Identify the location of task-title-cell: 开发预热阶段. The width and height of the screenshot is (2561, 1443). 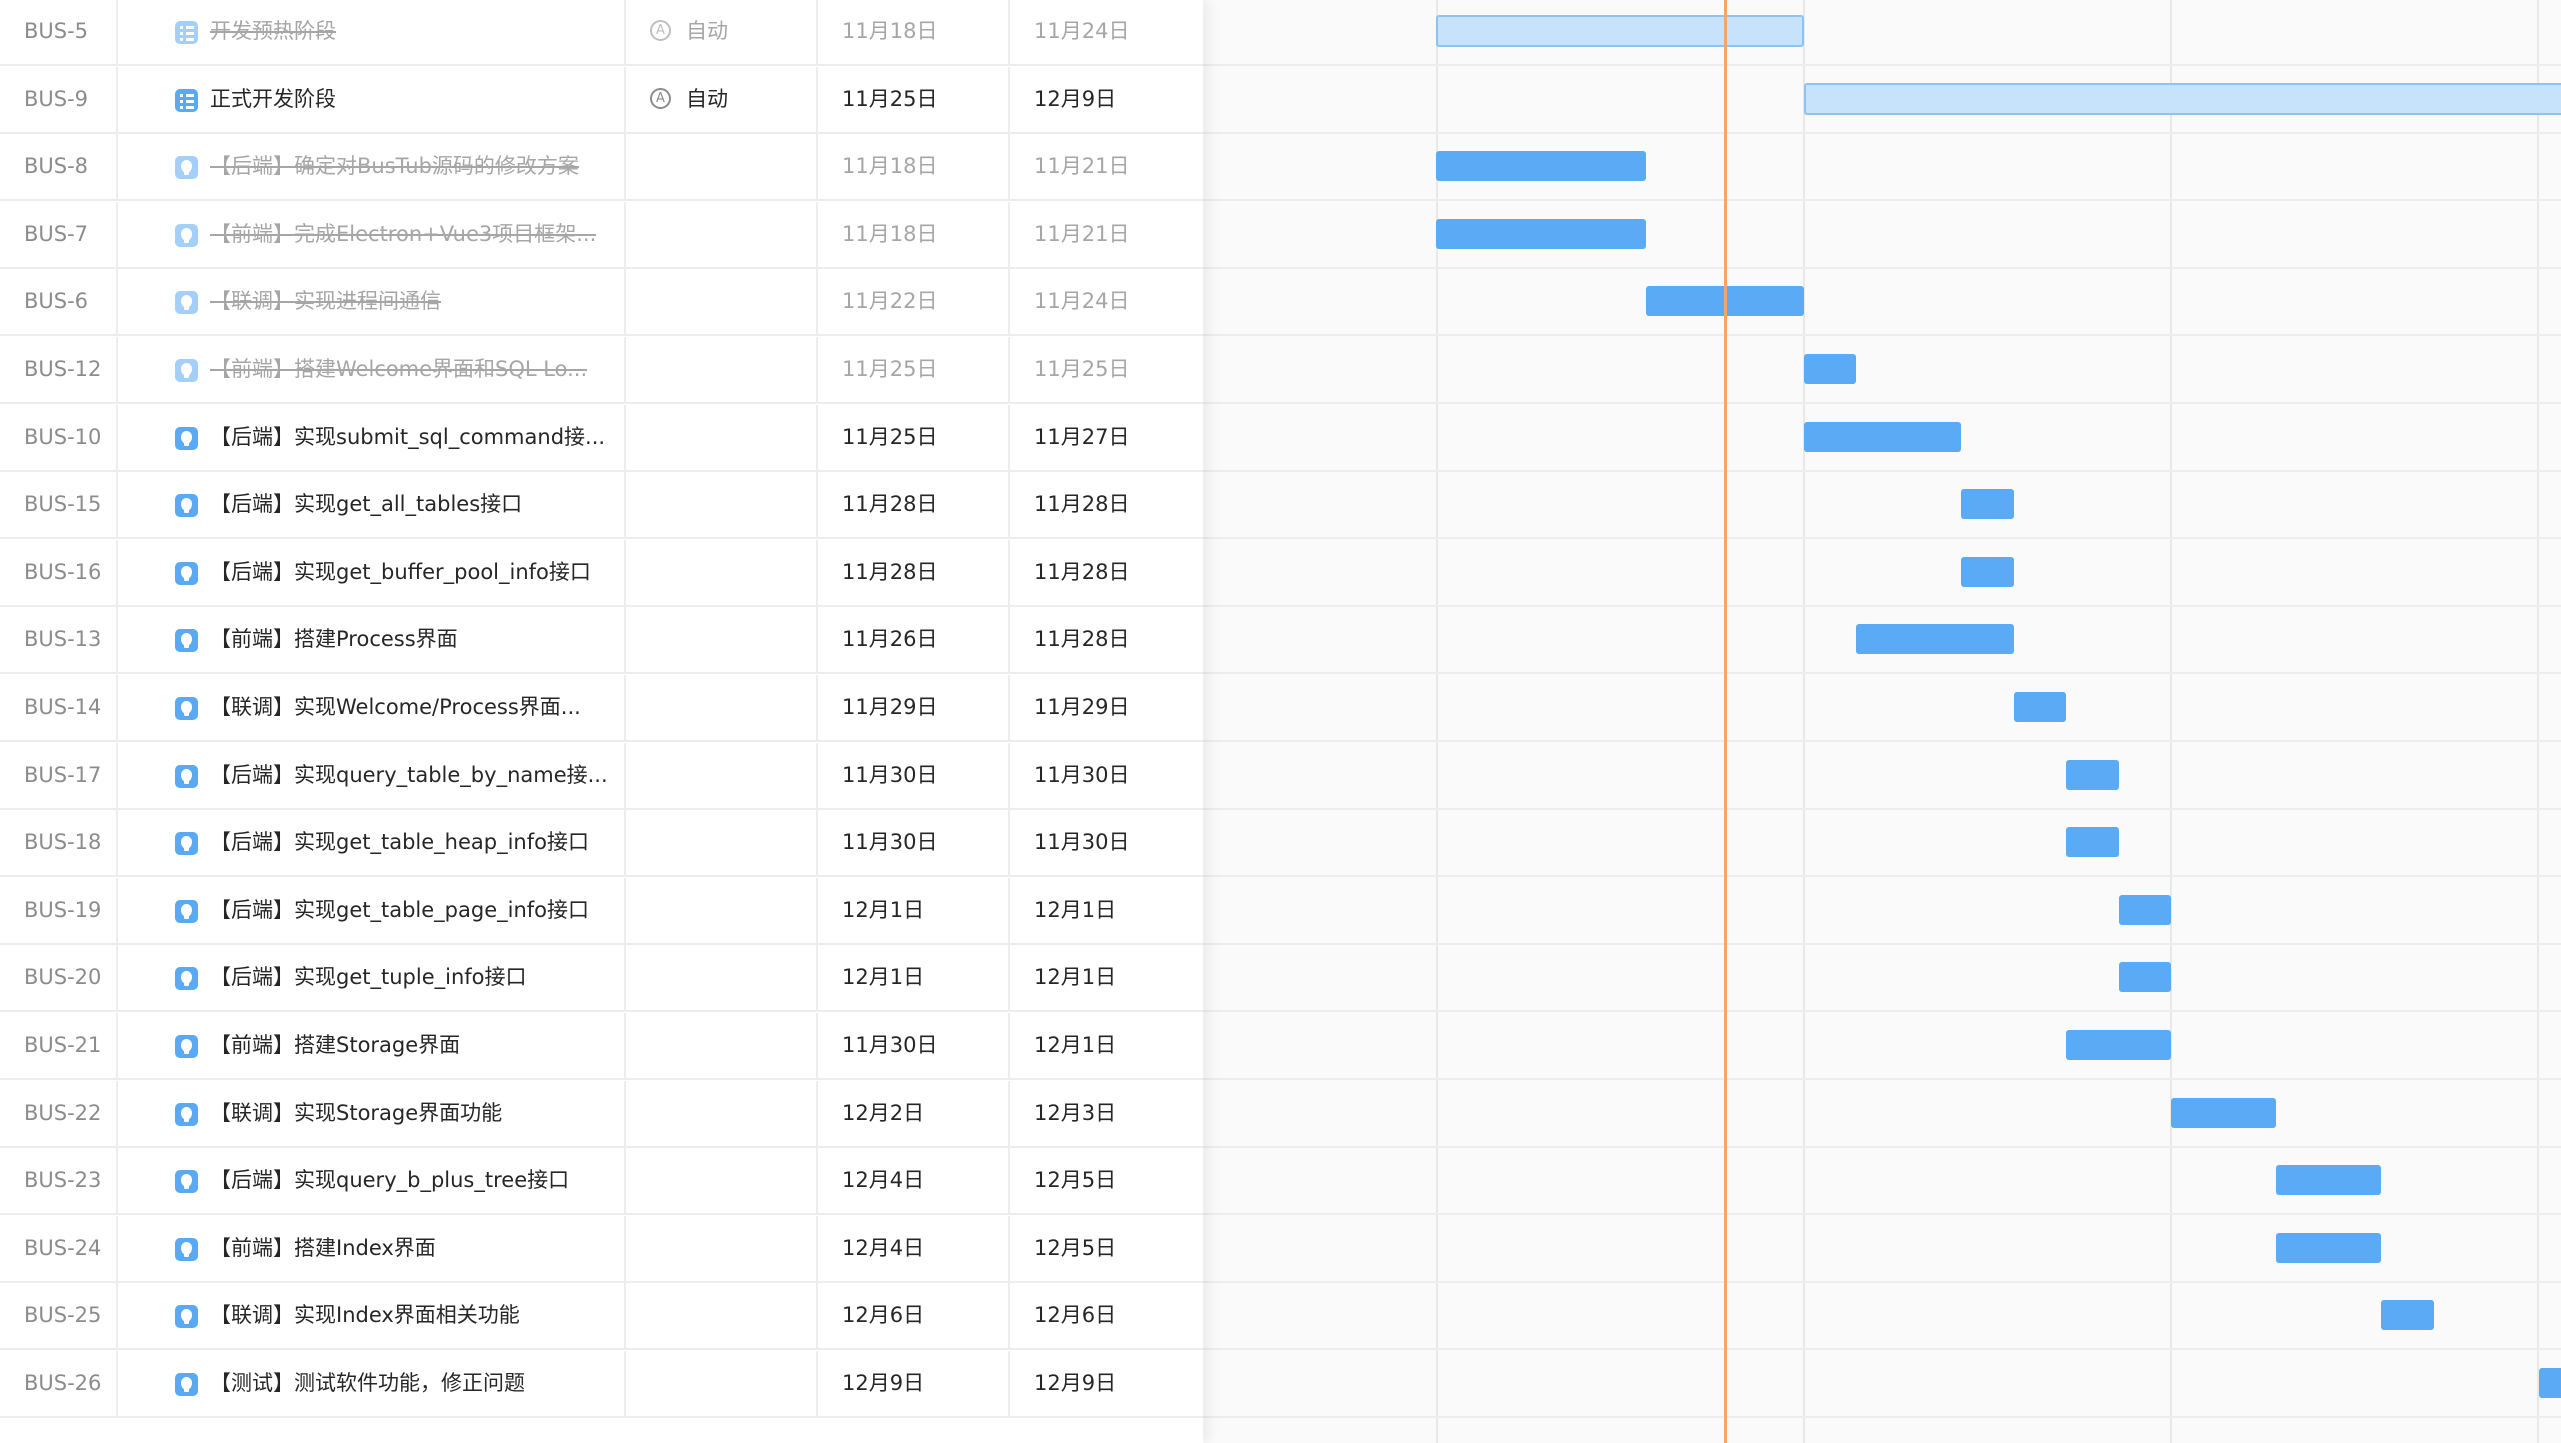
(372, 32).